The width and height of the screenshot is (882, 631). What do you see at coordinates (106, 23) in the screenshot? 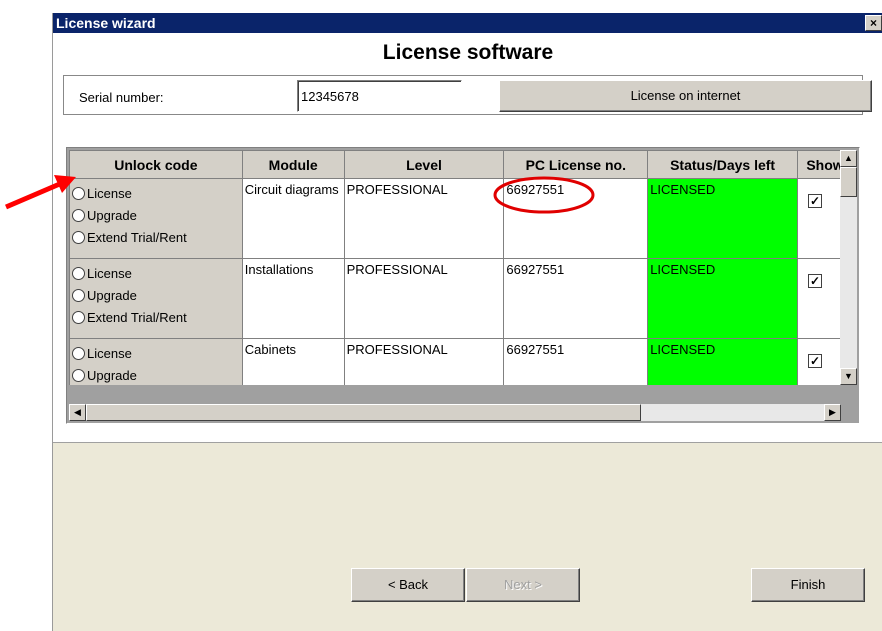
I see `window-title: License wizard` at bounding box center [106, 23].